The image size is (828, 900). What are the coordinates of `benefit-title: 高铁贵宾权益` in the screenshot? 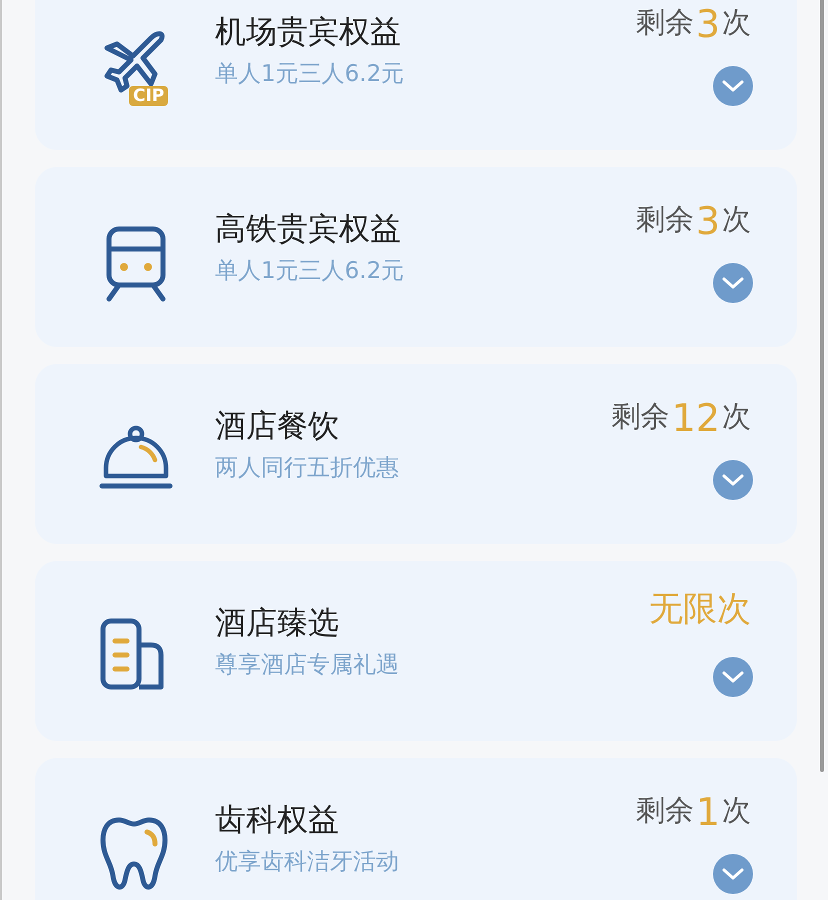 It's located at (308, 229).